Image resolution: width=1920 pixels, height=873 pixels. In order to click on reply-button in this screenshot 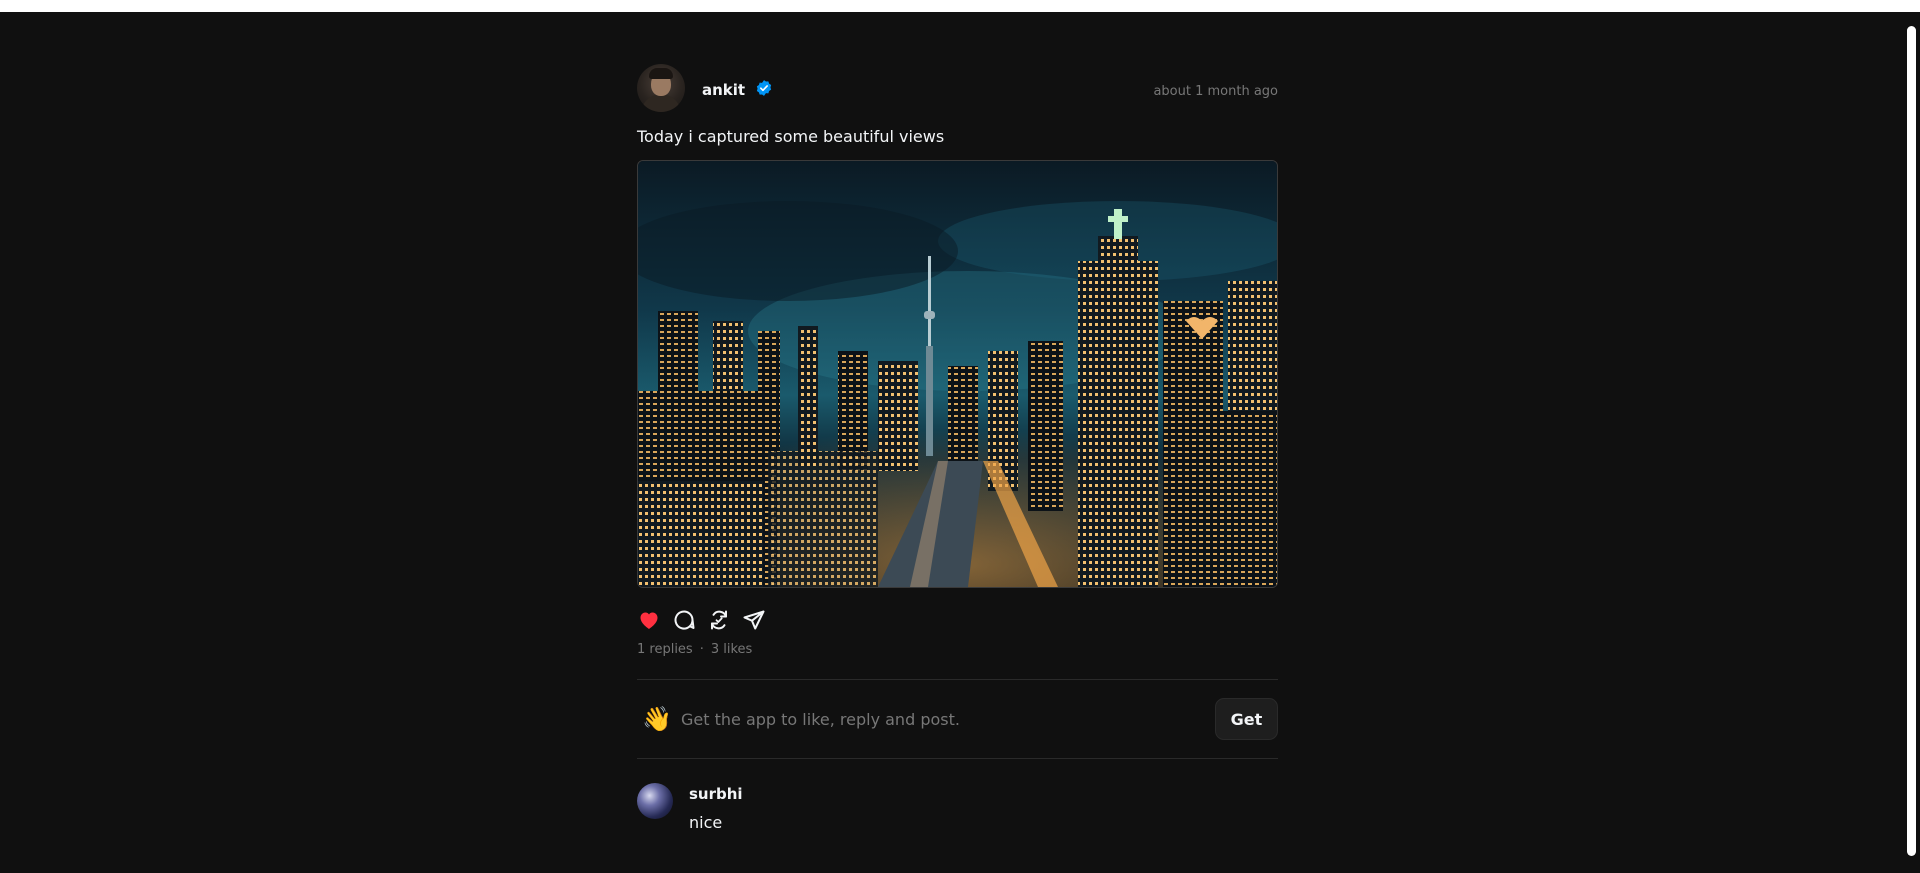, I will do `click(684, 620)`.